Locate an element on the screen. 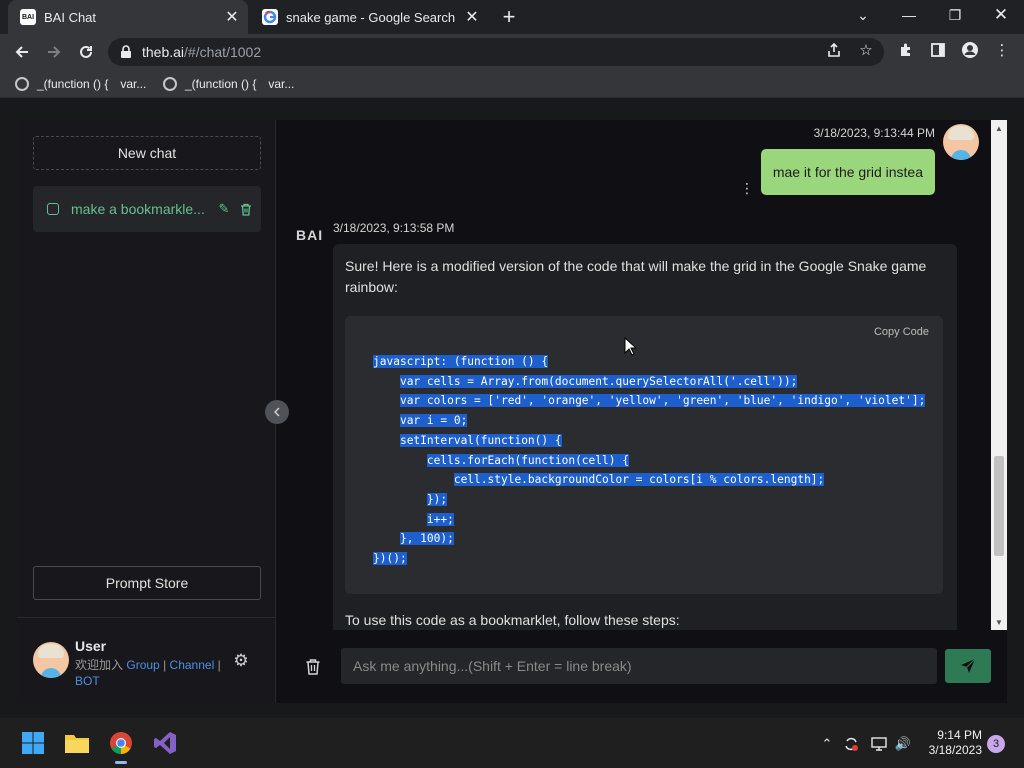  bot-link: BOT is located at coordinates (87, 681).